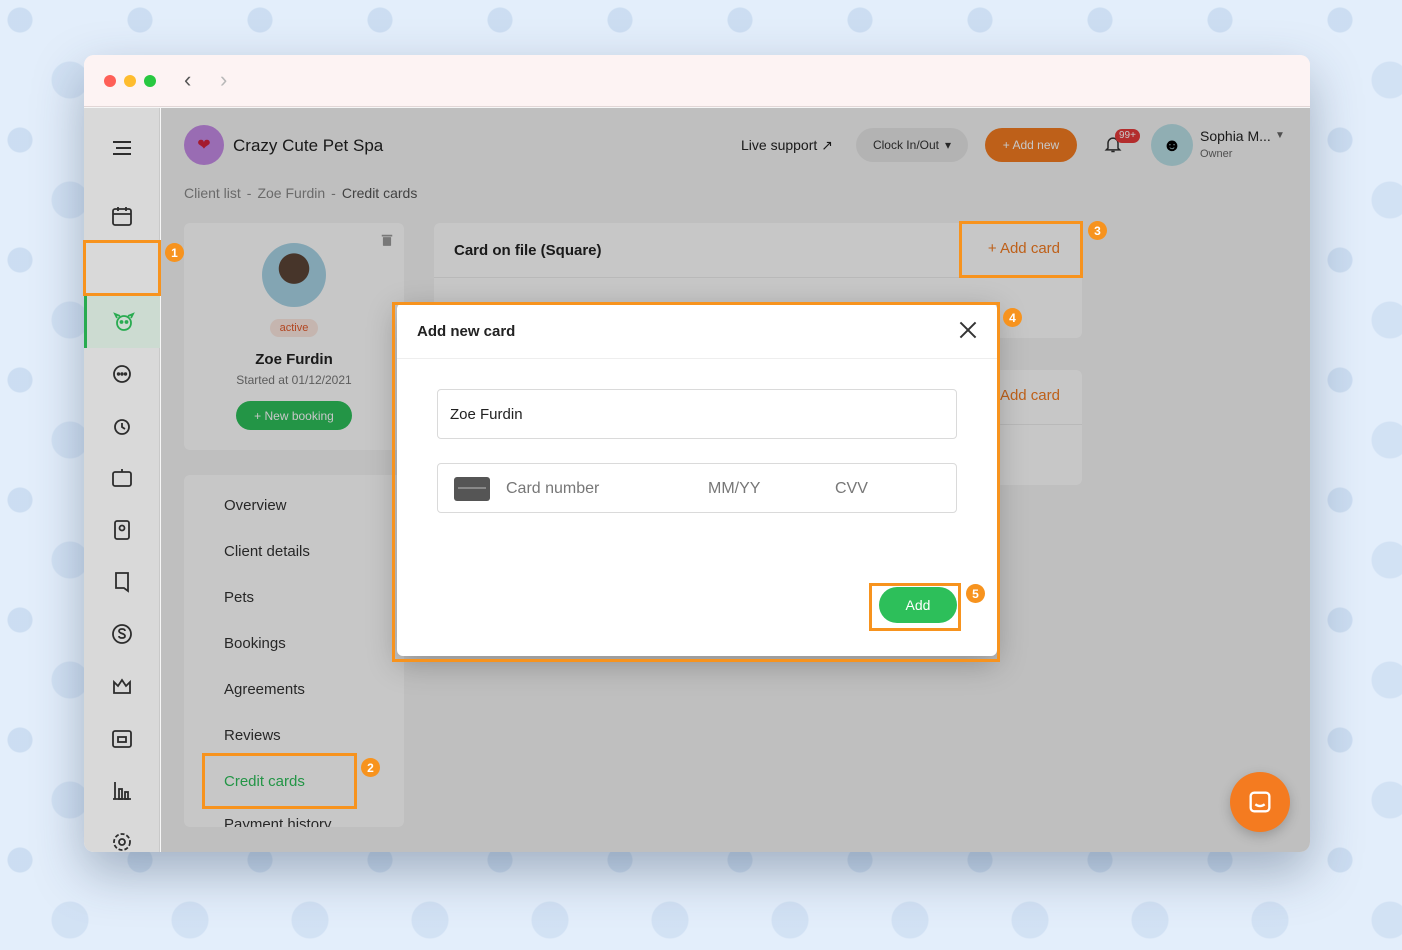 This screenshot has height=950, width=1402. Describe the element at coordinates (279, 781) in the screenshot. I see `step-2-highlight` at that location.